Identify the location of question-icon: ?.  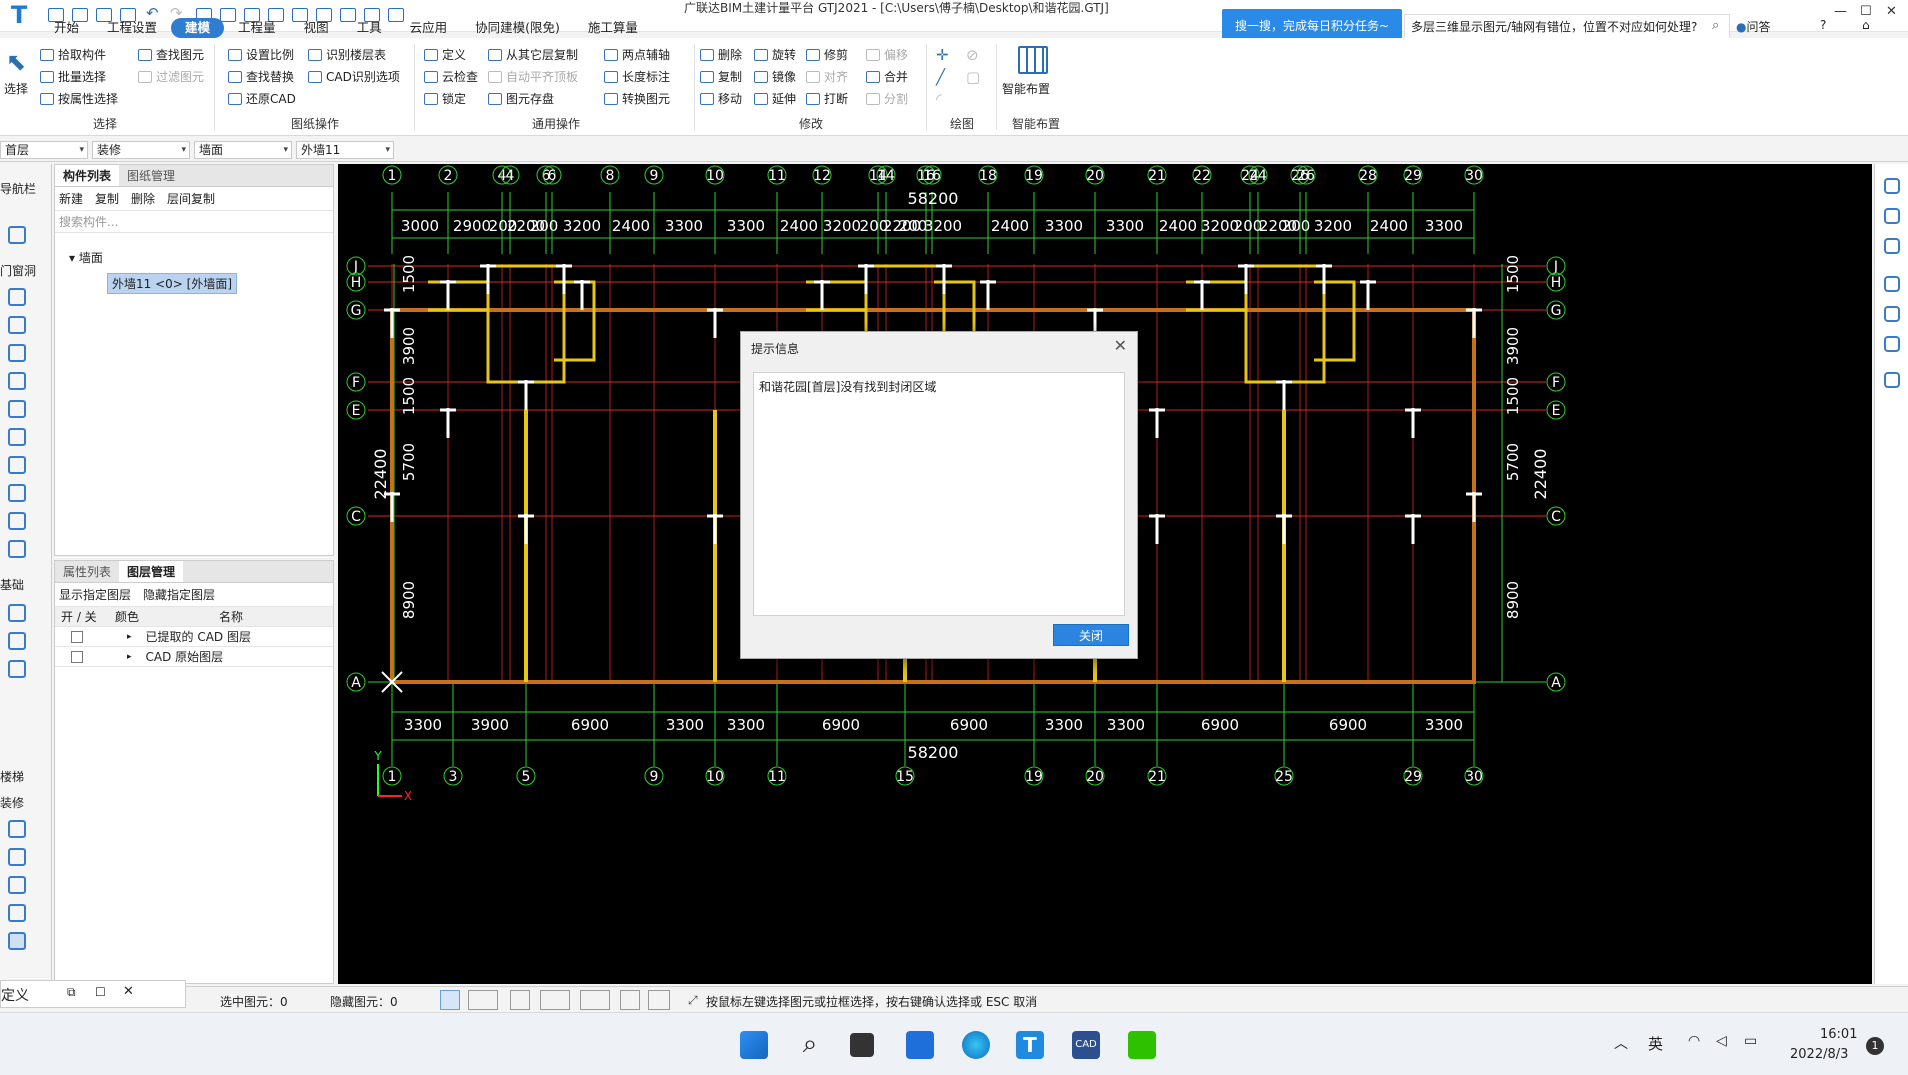
(1823, 25).